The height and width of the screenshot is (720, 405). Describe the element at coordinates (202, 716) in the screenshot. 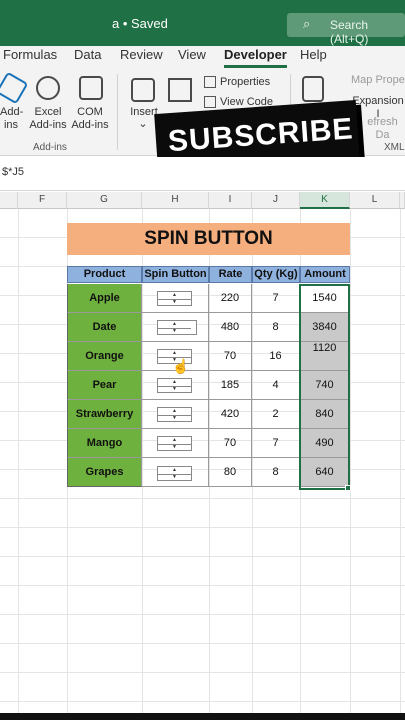

I see `bottom-bar` at that location.